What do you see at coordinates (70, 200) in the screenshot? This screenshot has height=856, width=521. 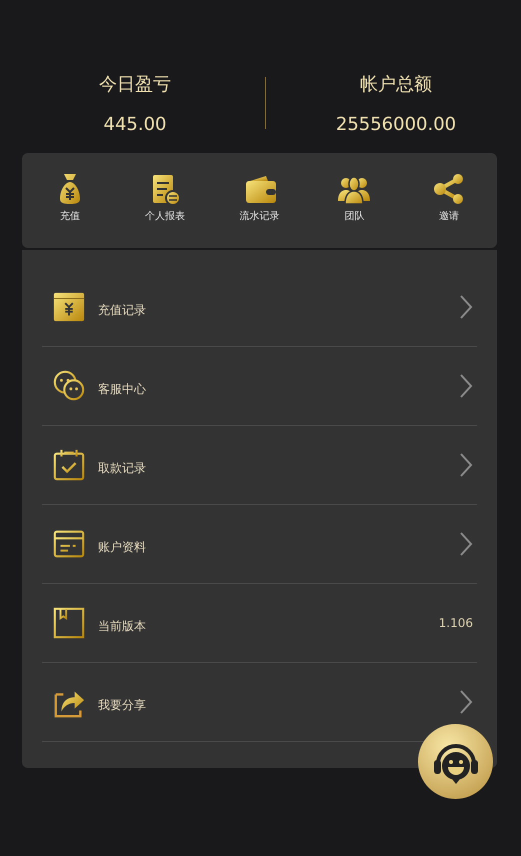 I see `shortcut-button: 充值` at bounding box center [70, 200].